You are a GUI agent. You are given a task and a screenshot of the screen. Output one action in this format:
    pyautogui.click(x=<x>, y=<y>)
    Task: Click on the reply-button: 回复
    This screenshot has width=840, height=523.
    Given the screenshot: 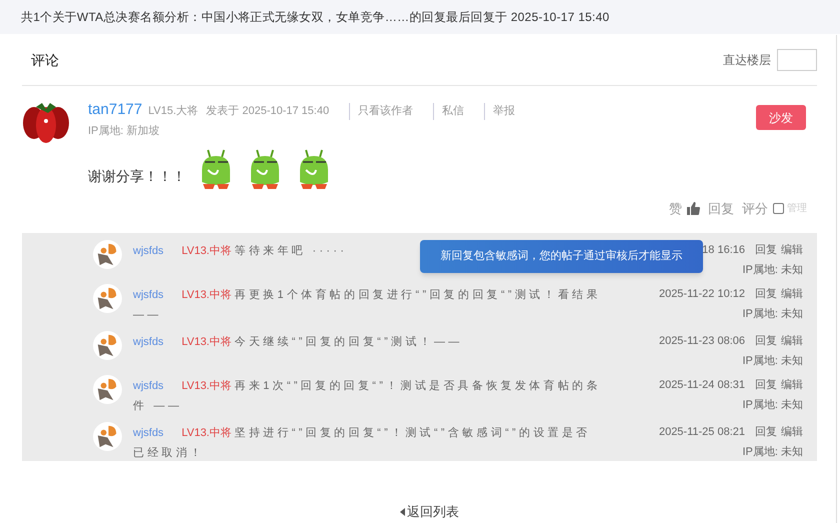 What is the action you would take?
    pyautogui.click(x=721, y=208)
    